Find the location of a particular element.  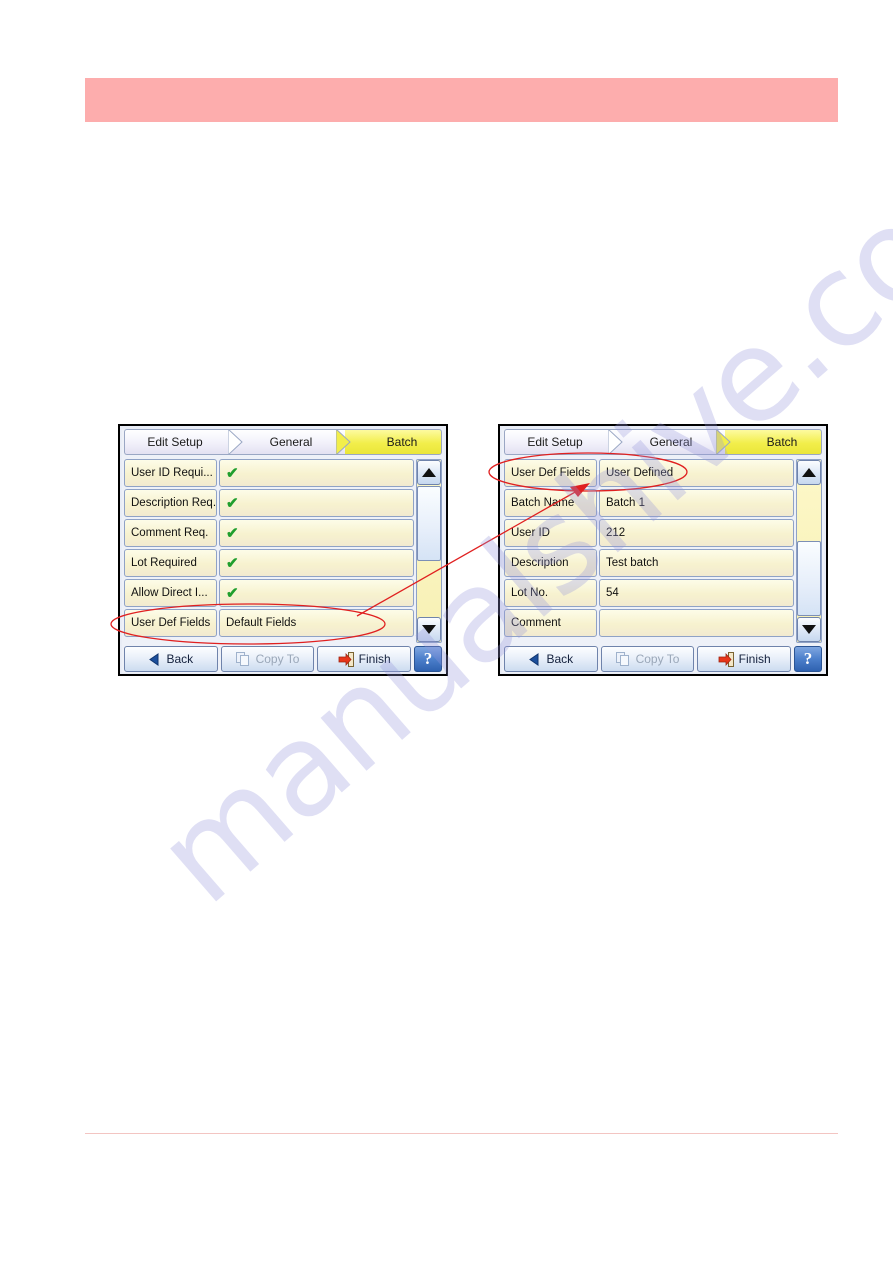

row-value: Default Fields is located at coordinates (316, 623).